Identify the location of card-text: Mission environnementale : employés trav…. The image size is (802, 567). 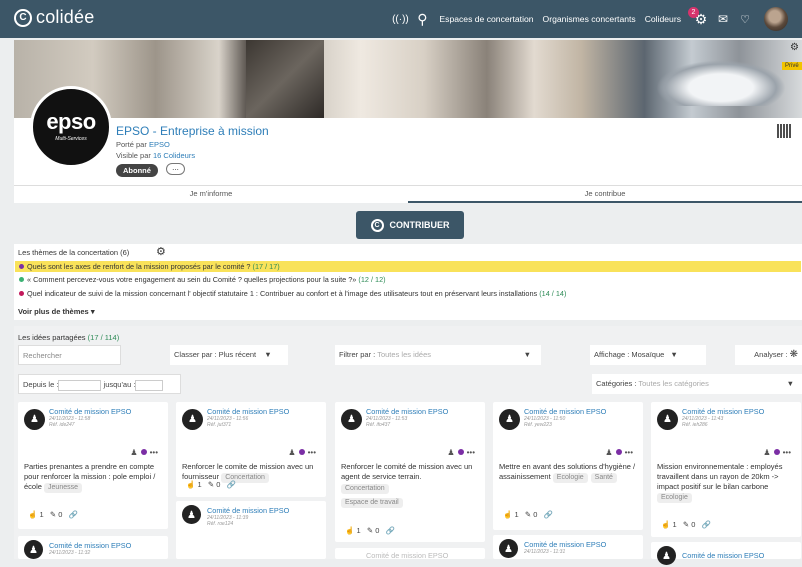
(727, 482).